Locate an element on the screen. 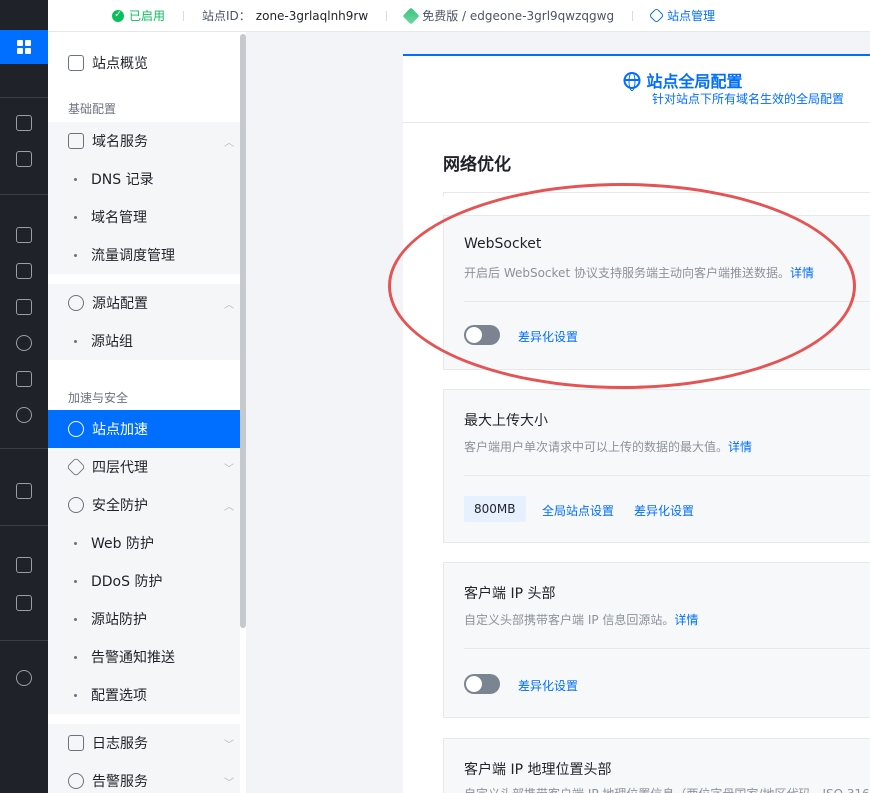 The height and width of the screenshot is (793, 870). sidebar-item-ddos-protect: DDoS 防护 is located at coordinates (144, 581).